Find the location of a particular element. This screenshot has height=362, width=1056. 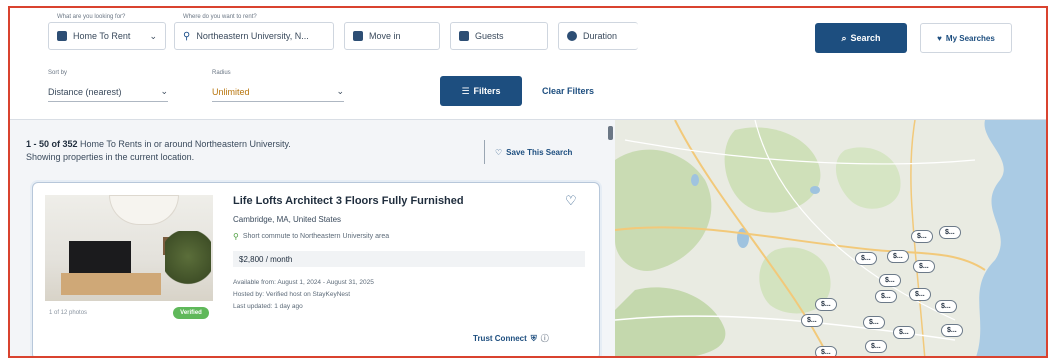

save-search-label: Save This Search is located at coordinates (539, 152).